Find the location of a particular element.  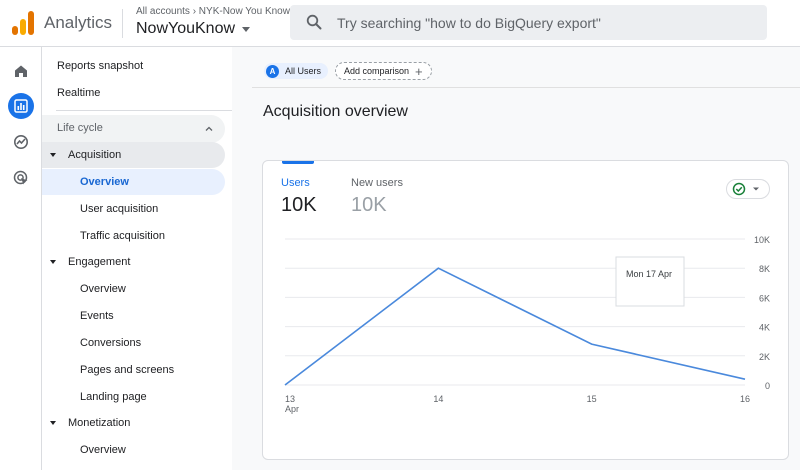

nav-group-engagement: Engagement is located at coordinates (133, 262).